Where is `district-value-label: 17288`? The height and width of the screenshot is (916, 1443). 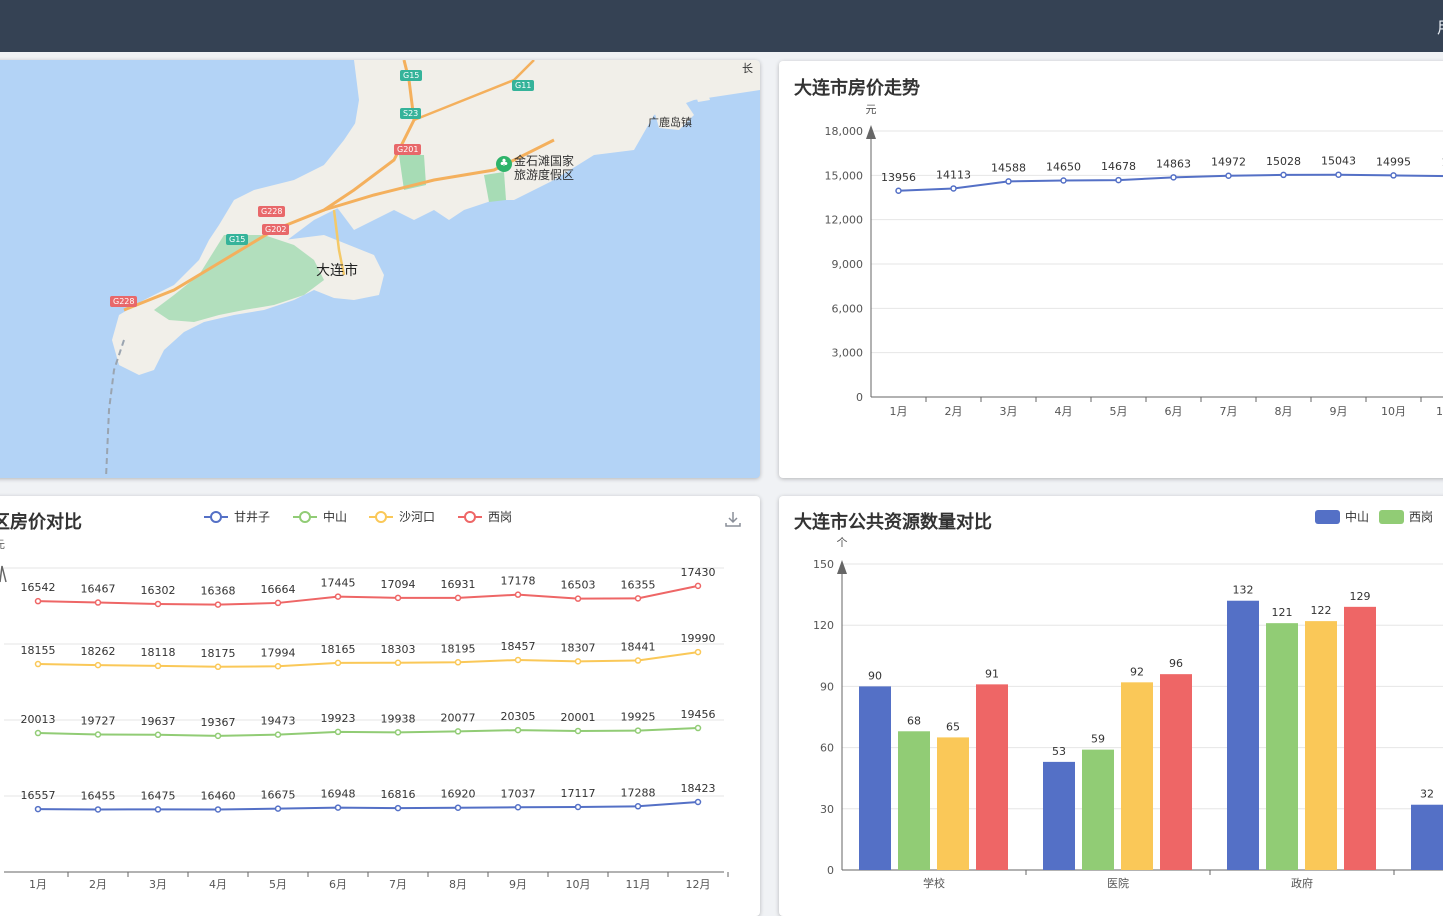 district-value-label: 17288 is located at coordinates (638, 792).